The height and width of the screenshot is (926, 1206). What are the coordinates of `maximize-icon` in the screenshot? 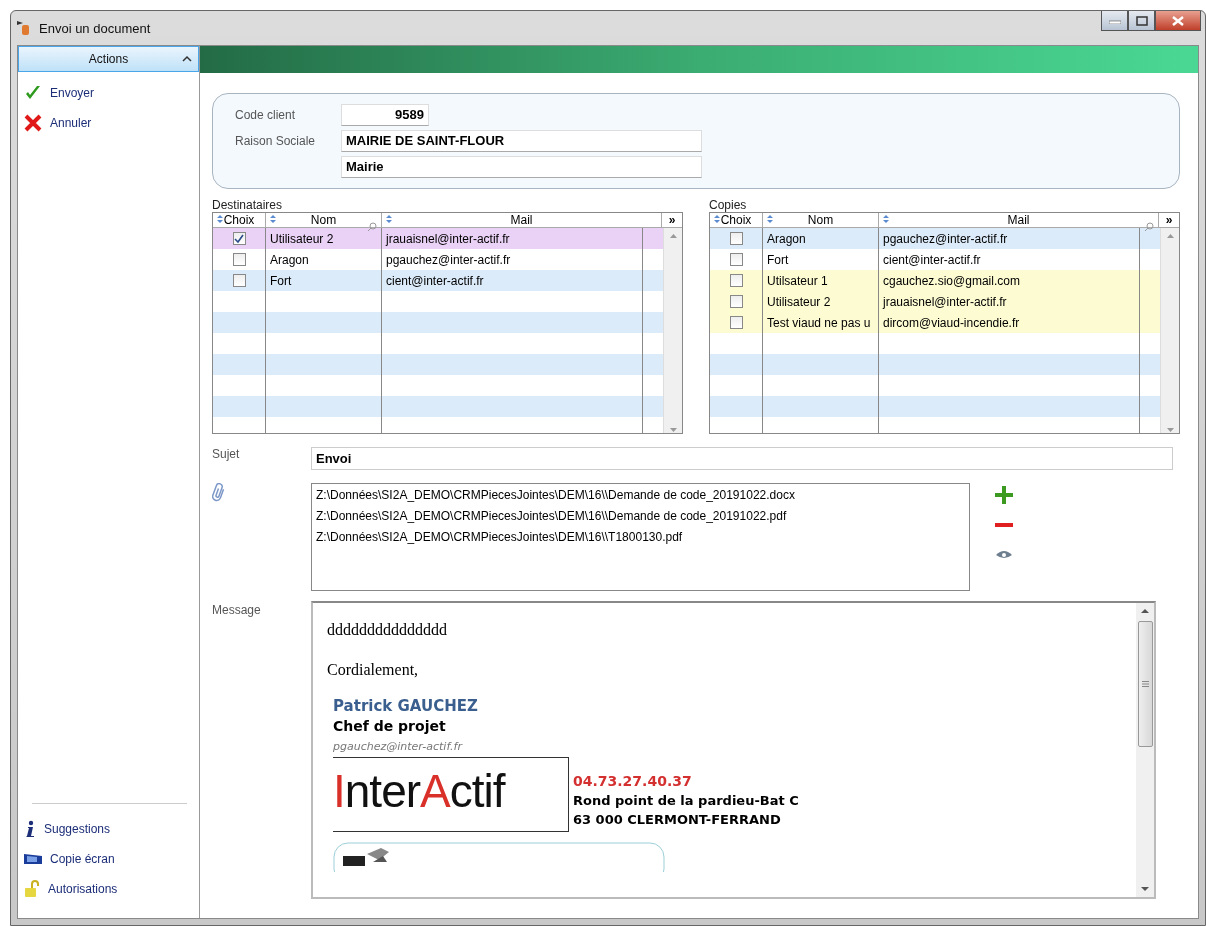 It's located at (1141, 20).